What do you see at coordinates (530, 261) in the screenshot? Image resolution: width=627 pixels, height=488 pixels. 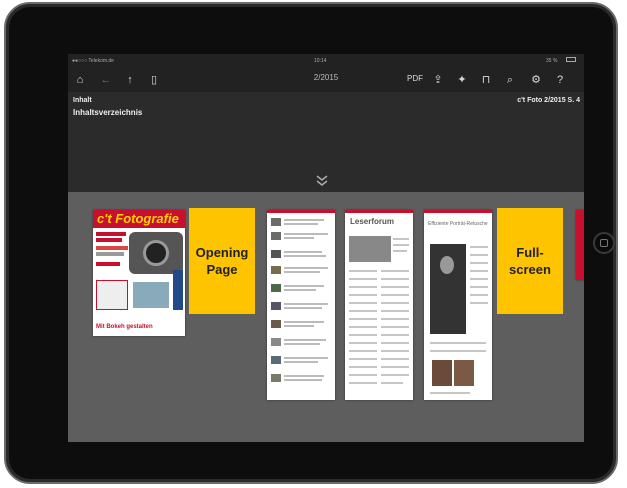 I see `fullscreen-callout: Full-screen` at bounding box center [530, 261].